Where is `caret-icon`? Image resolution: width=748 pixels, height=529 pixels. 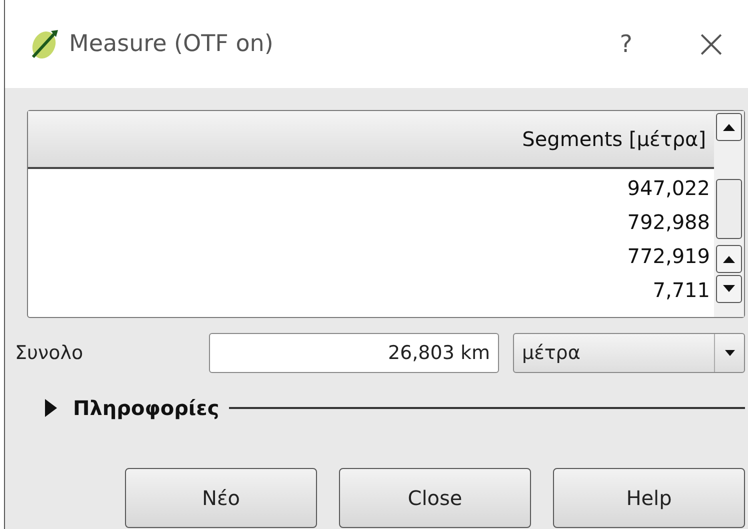
caret-icon is located at coordinates (729, 353).